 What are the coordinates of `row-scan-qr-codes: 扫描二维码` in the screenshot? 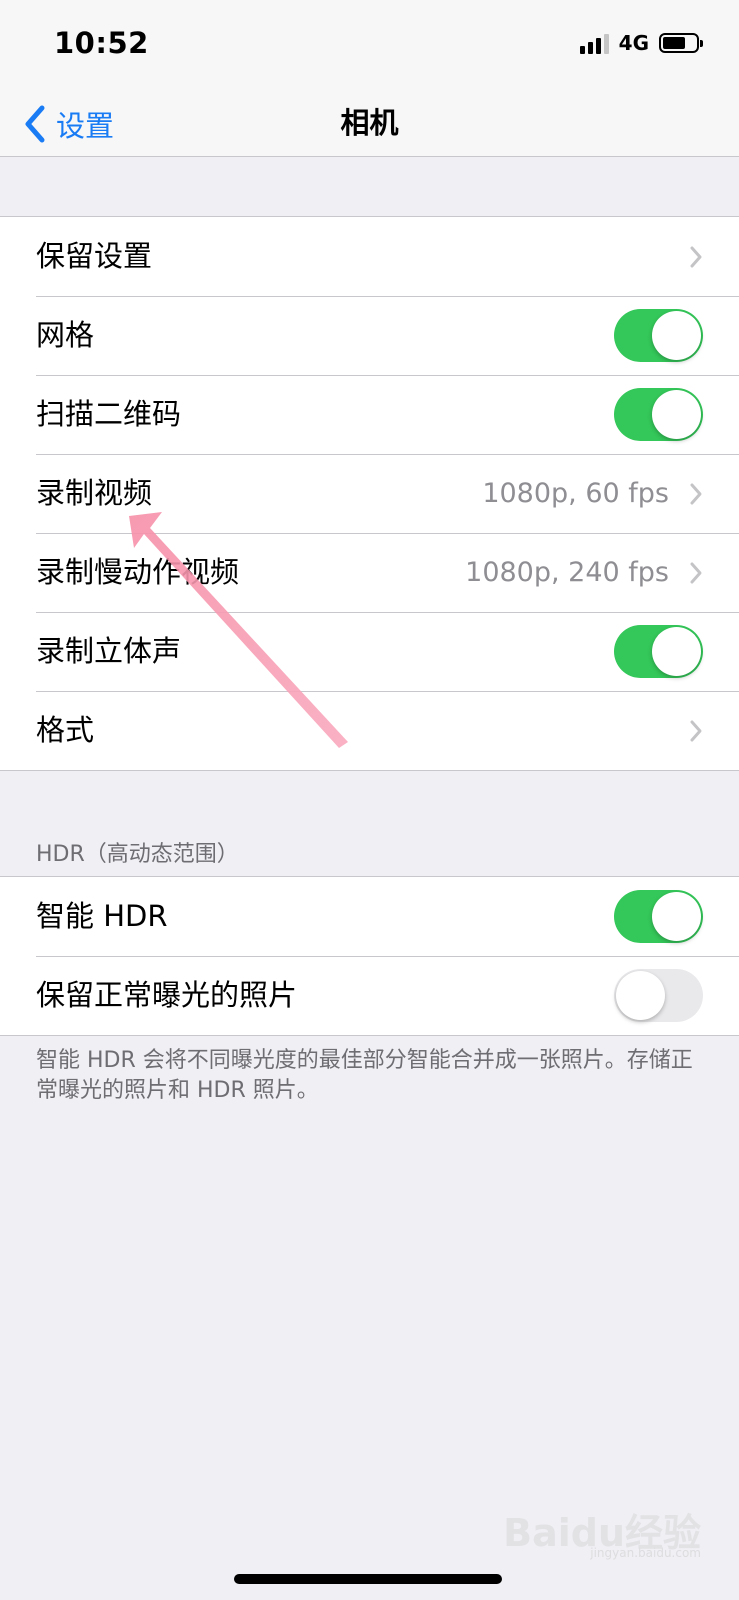 It's located at (369, 414).